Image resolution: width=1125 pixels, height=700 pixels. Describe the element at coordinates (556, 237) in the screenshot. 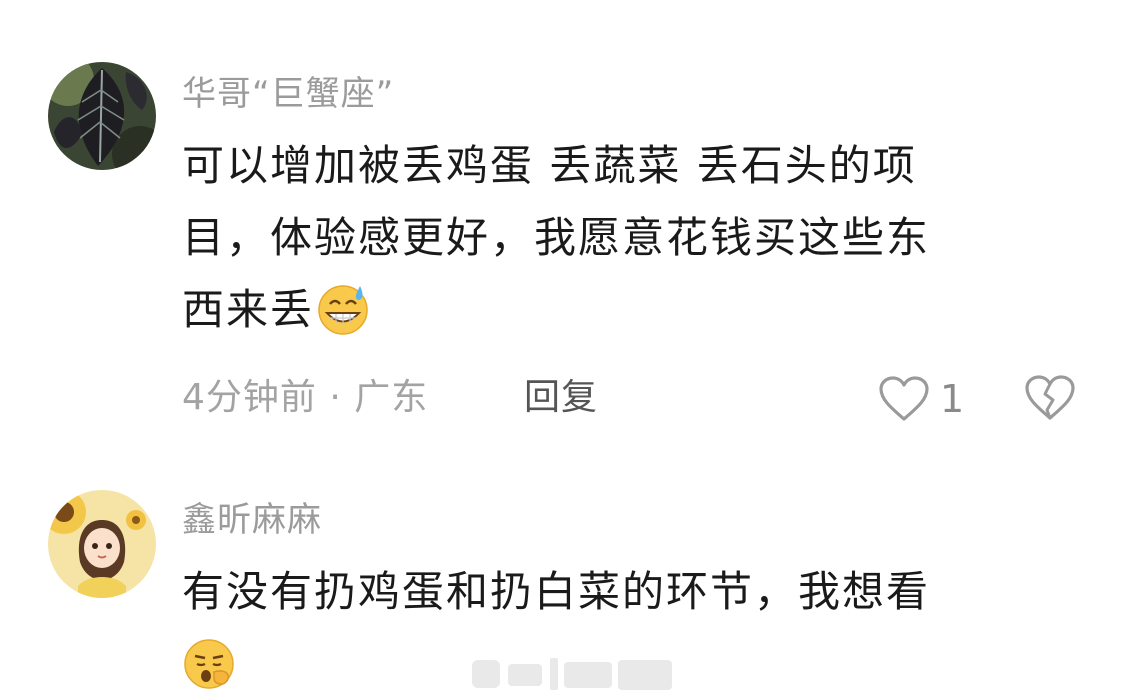

I see `comment-text-line: 目，体验感更好，我愿意花钱买这些东` at that location.